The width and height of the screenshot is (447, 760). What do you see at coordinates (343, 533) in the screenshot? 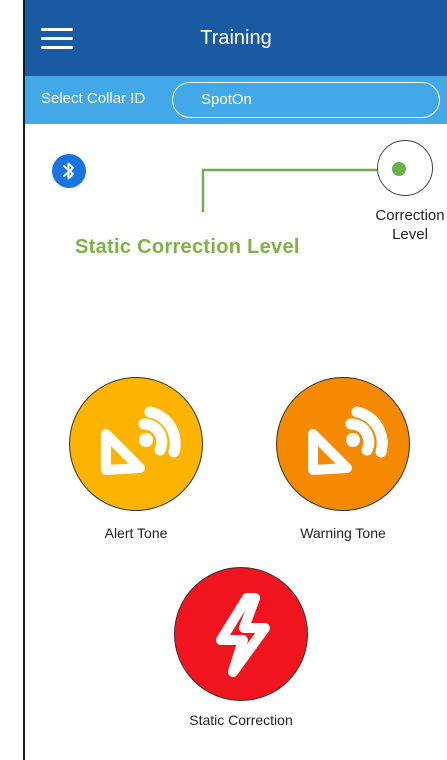
I see `warning-tone-label: Warning Tone` at bounding box center [343, 533].